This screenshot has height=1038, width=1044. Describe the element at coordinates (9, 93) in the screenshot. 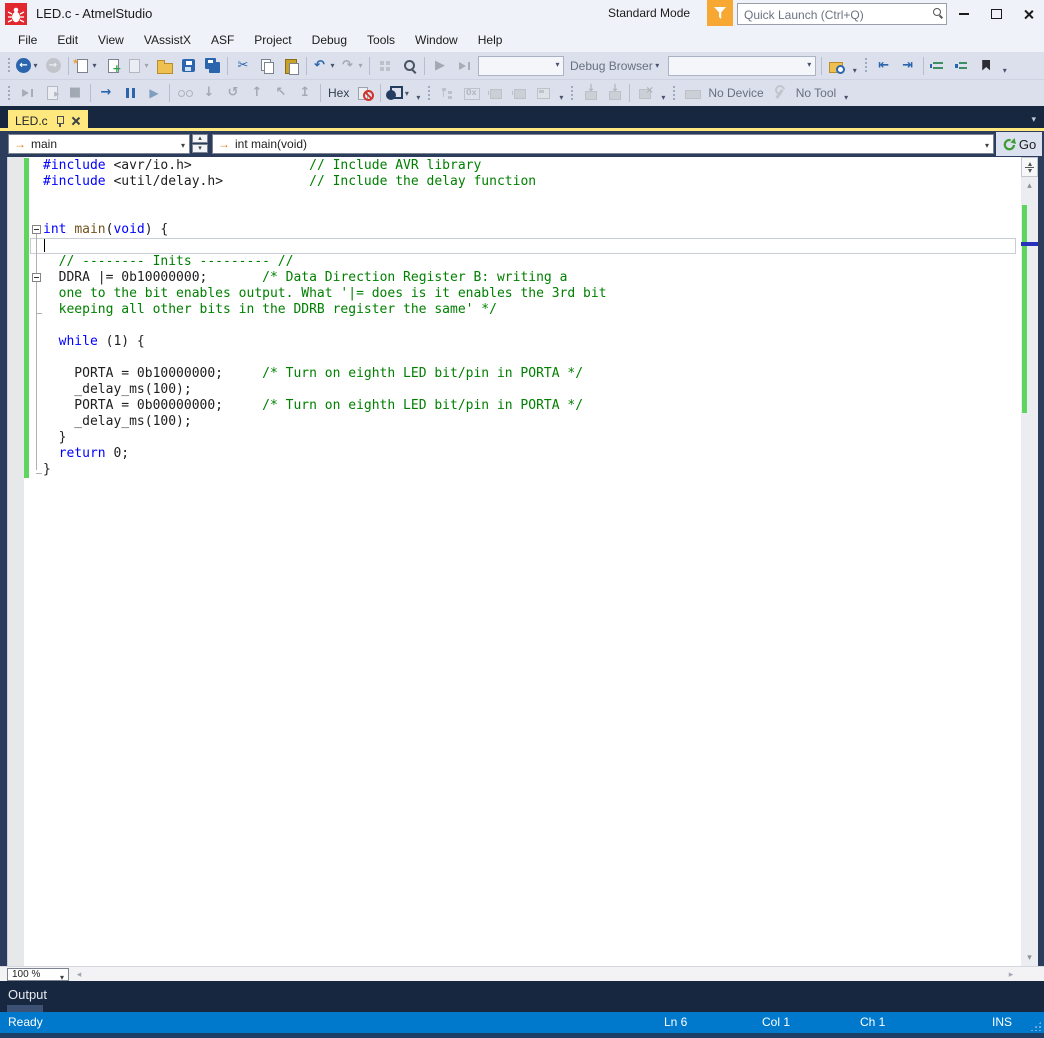

I see `toolbar2-grip` at that location.